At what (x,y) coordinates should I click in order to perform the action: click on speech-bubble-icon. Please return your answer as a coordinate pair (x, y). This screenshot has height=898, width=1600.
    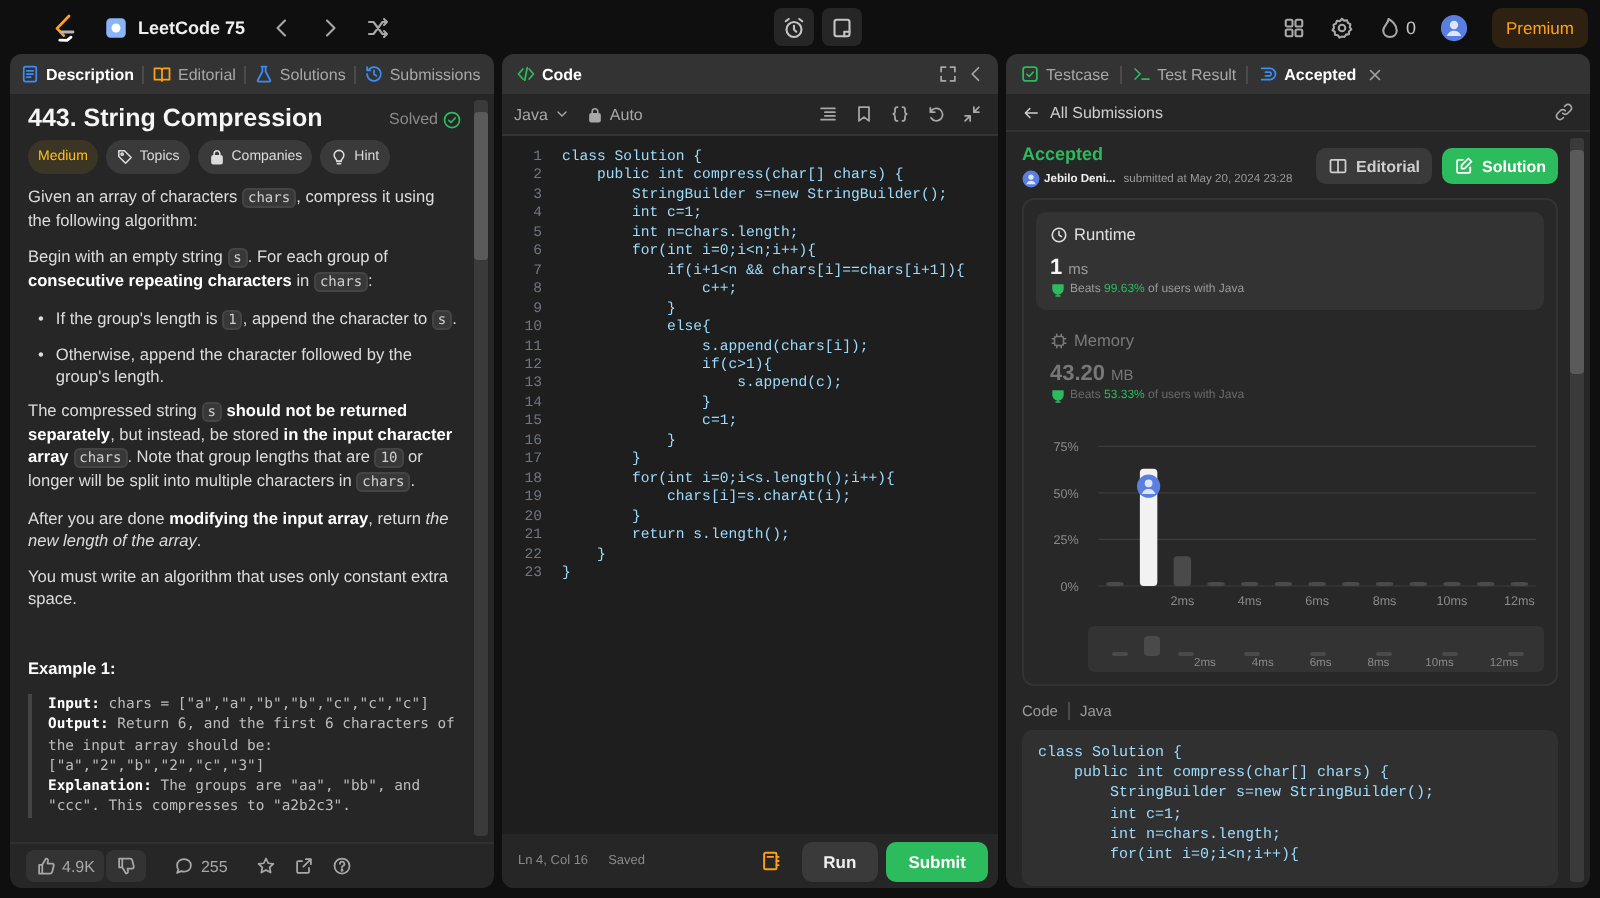
    Looking at the image, I should click on (184, 866).